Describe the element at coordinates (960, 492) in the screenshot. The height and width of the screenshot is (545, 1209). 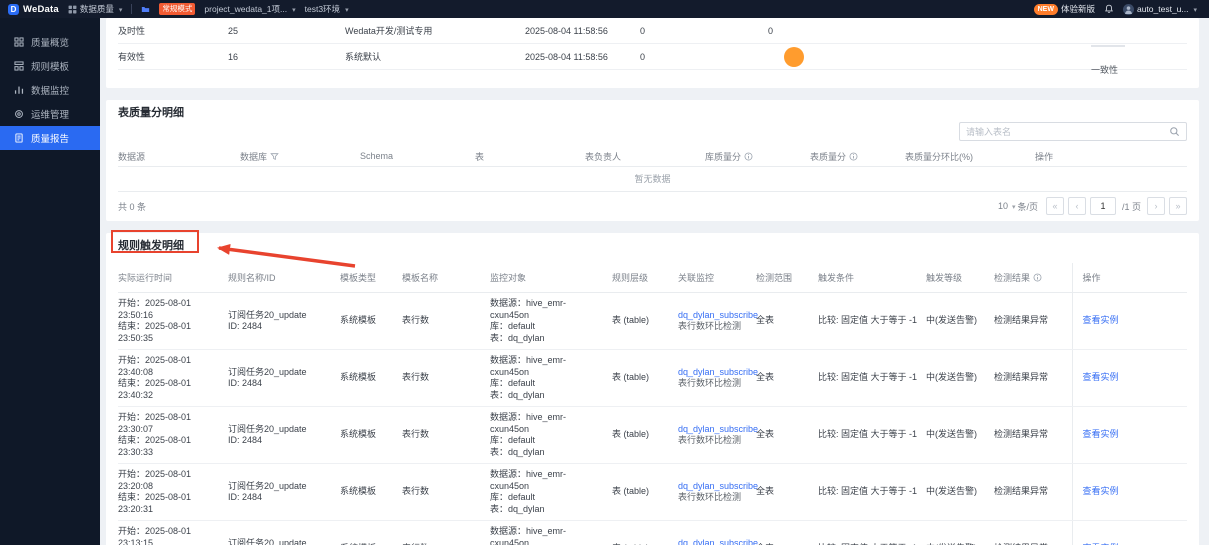
I see `cell-trigger-level: 中(发送告警)` at that location.